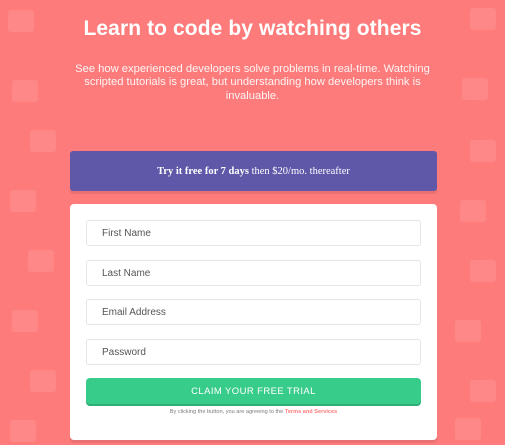 Image resolution: width=505 pixels, height=445 pixels. I want to click on offer-highlight: Try it free for 7 days, so click(203, 171).